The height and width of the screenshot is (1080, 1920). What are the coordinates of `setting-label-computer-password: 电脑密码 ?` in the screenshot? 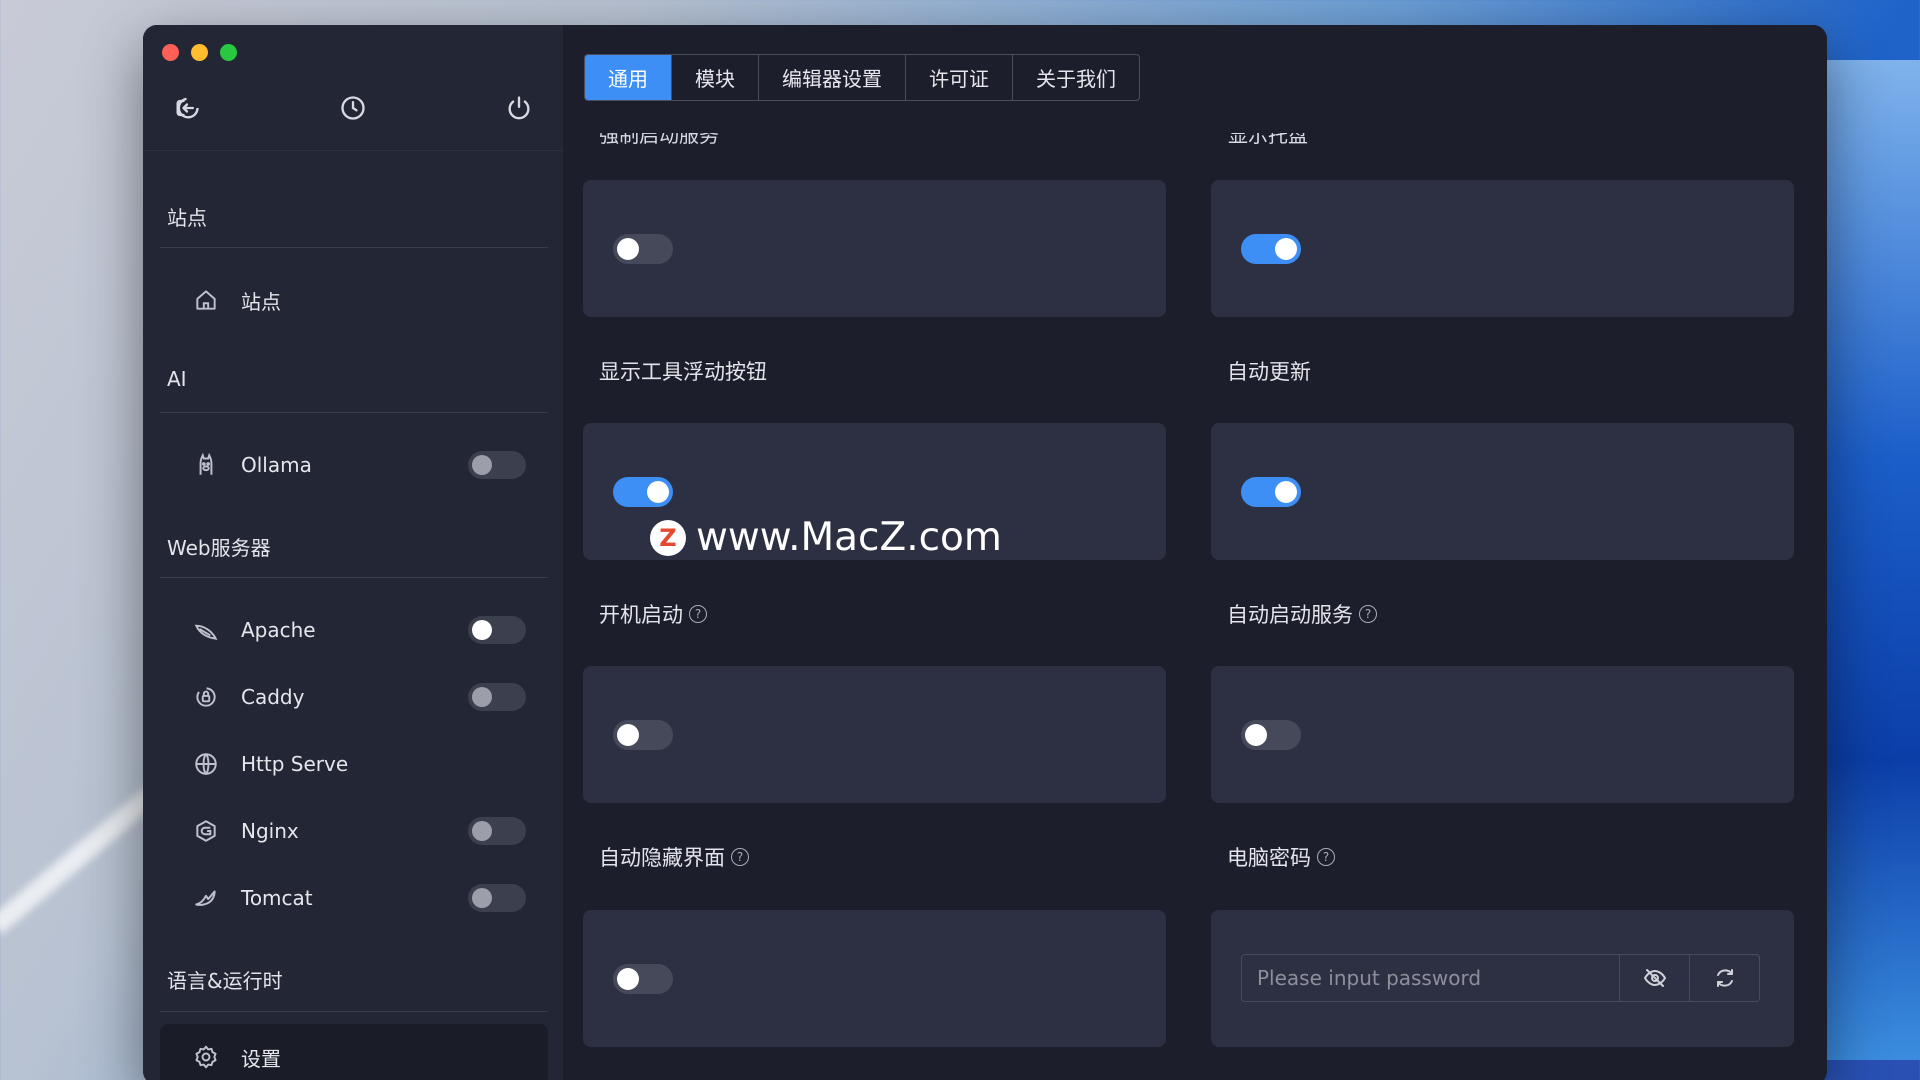 It's located at (1281, 857).